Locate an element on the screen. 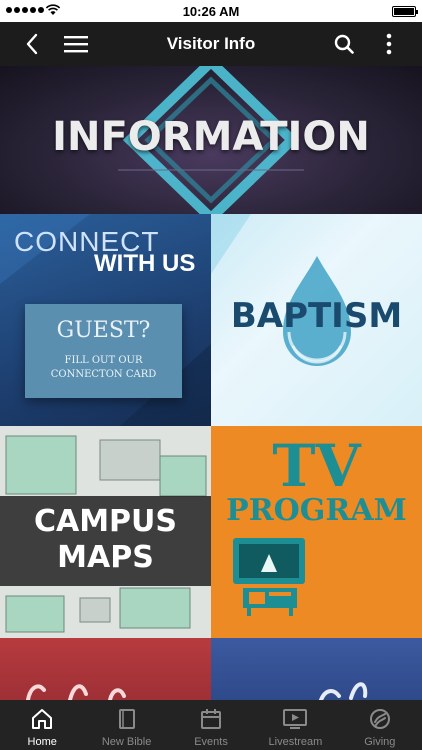 The image size is (422, 750). calendar-icon is located at coordinates (211, 719).